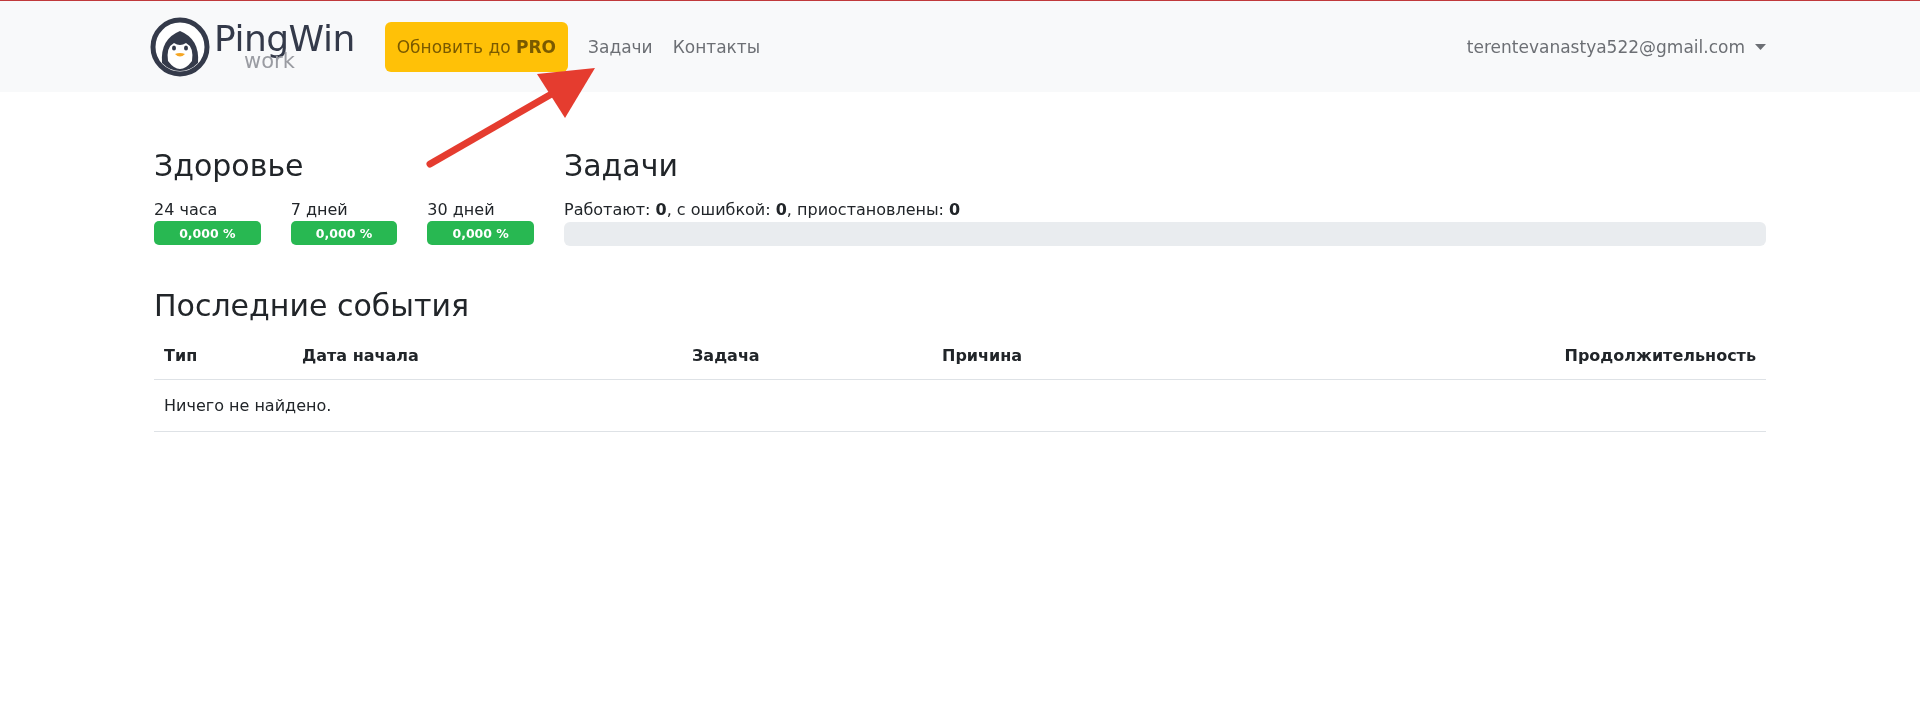 The width and height of the screenshot is (1920, 720). Describe the element at coordinates (461, 209) in the screenshot. I see `period-label: 30 дней` at that location.